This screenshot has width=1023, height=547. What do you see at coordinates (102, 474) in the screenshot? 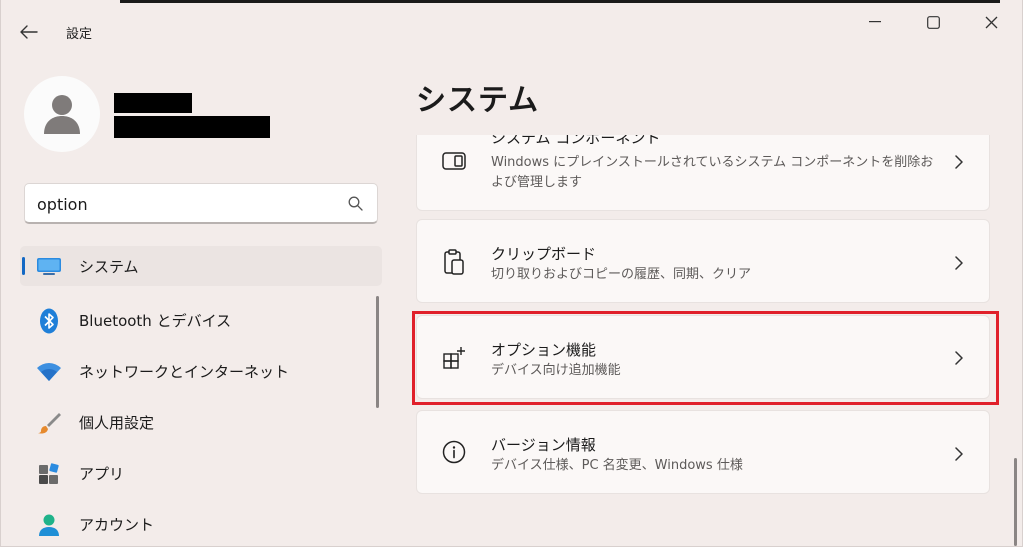
I see `sidebar-item-label: アプリ` at bounding box center [102, 474].